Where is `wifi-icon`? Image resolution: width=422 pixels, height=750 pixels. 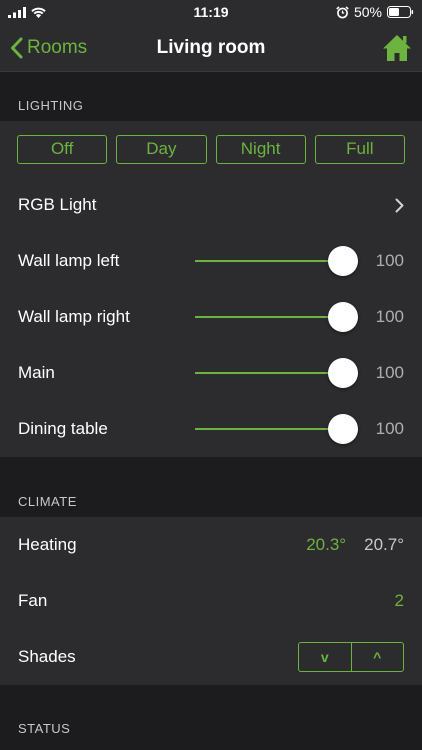 wifi-icon is located at coordinates (38, 12).